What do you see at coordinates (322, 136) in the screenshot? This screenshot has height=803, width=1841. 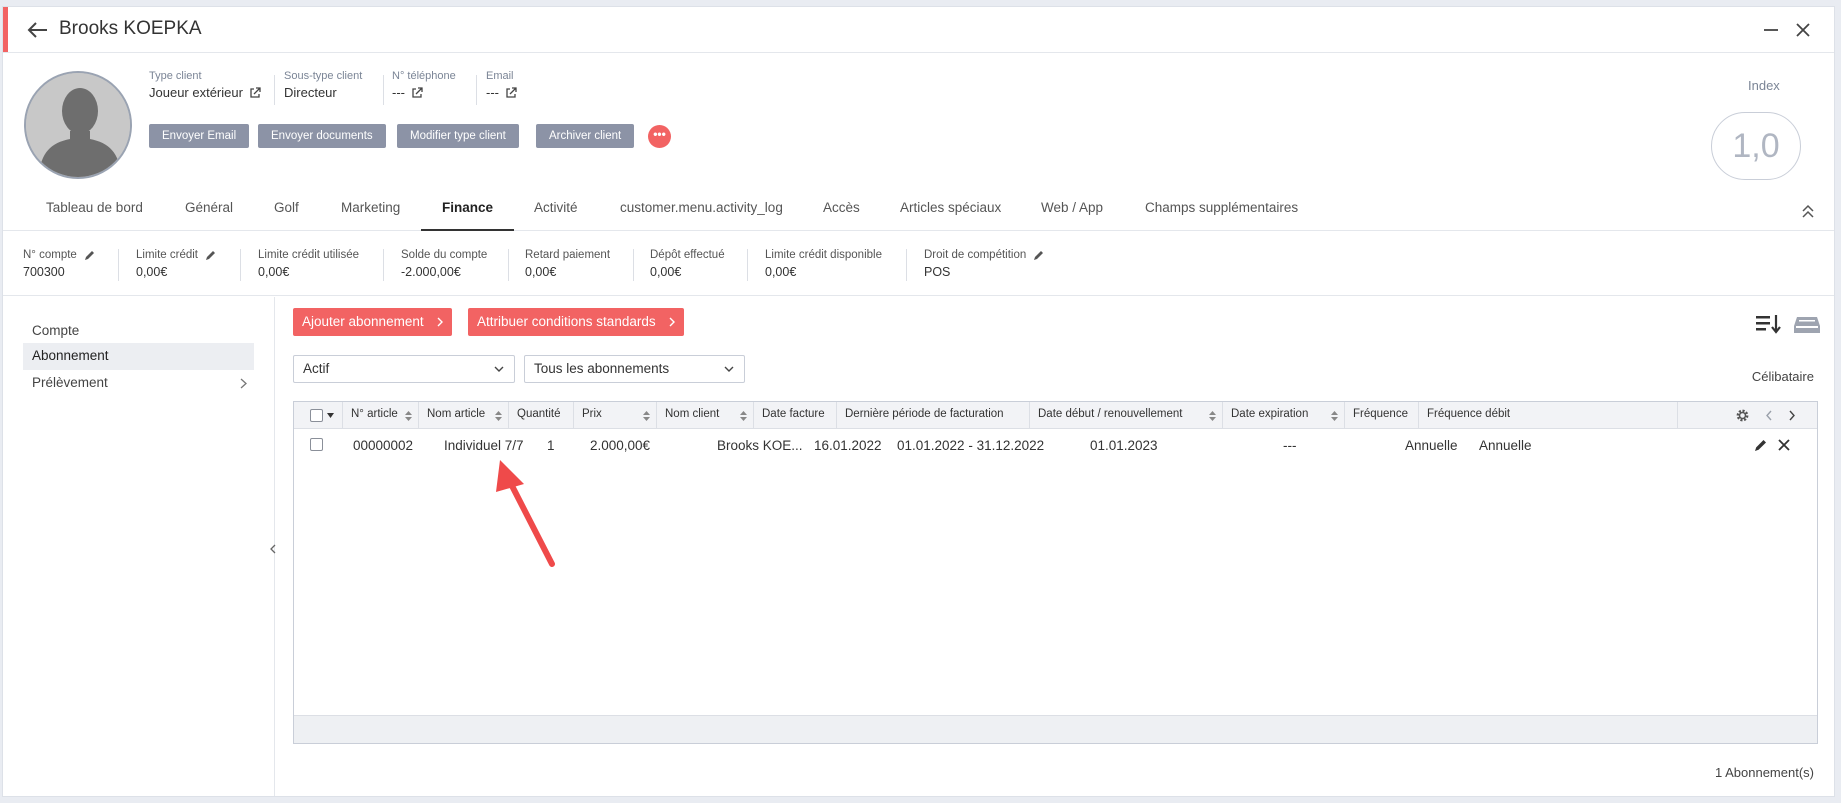 I see `send-documents-button: Envoyer documents` at bounding box center [322, 136].